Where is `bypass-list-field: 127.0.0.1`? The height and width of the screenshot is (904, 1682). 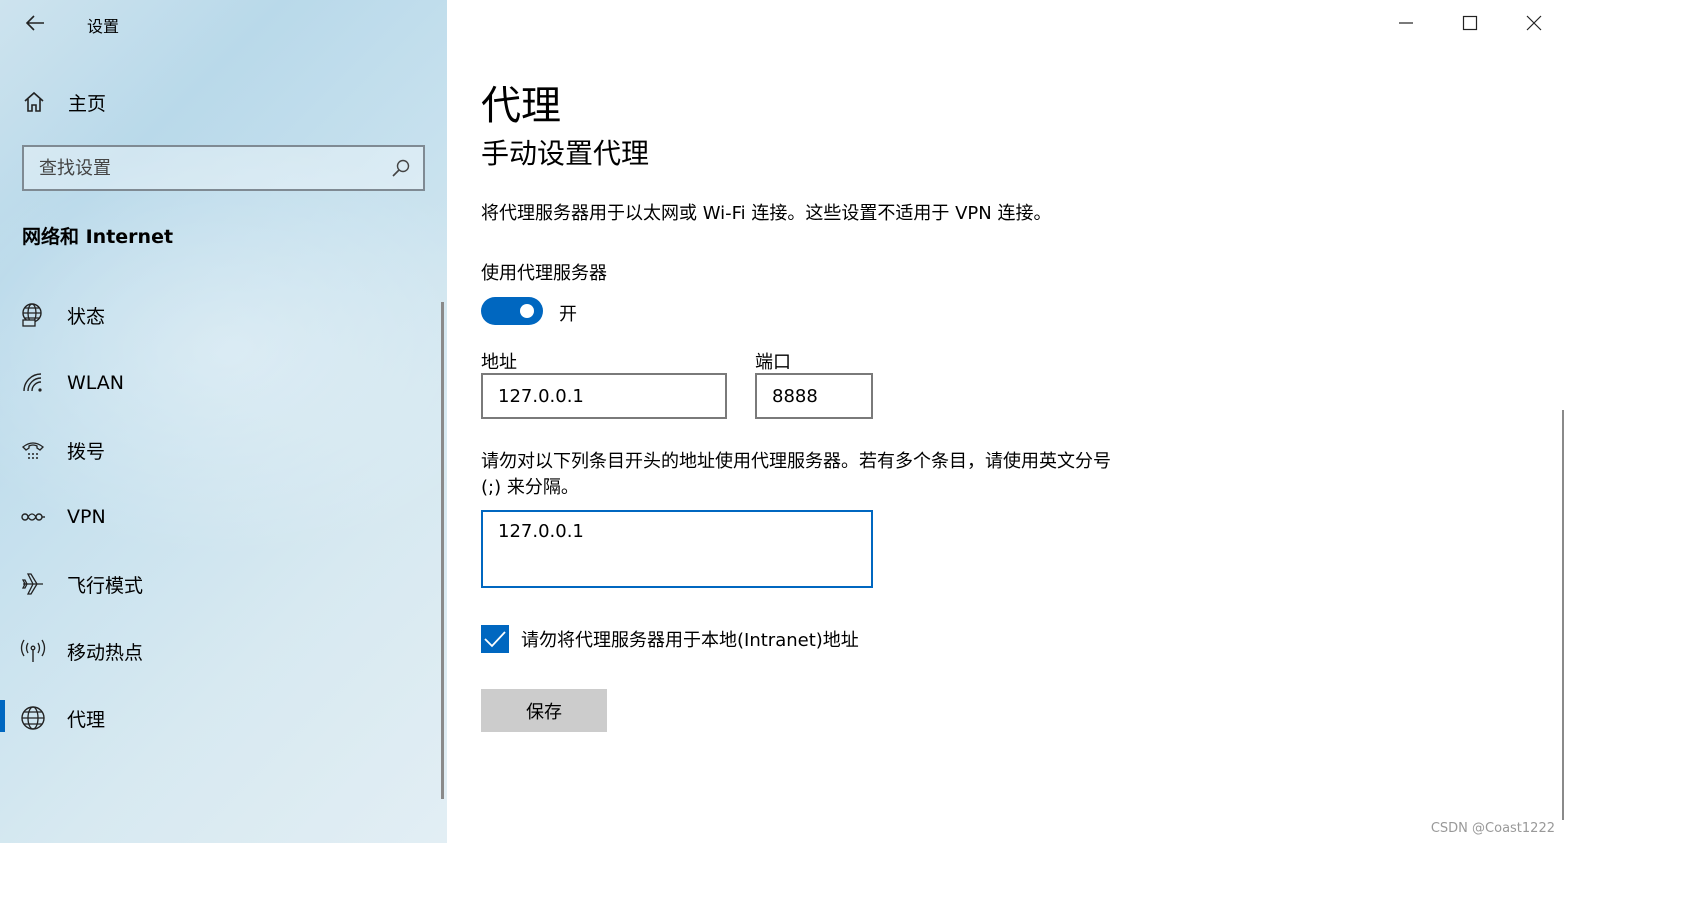
bypass-list-field: 127.0.0.1 is located at coordinates (677, 549).